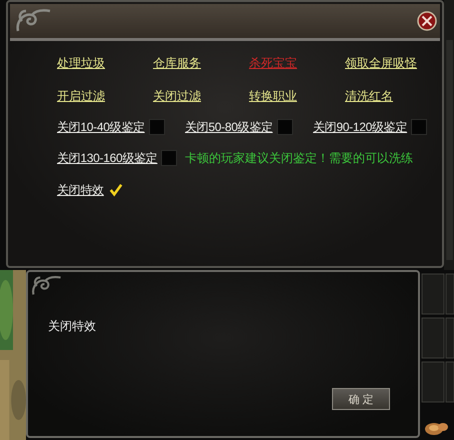 The image size is (454, 440). Describe the element at coordinates (299, 158) in the screenshot. I see `notice-text: 卡顿的玩家建议关闭鉴定！需要的可以洗练` at that location.